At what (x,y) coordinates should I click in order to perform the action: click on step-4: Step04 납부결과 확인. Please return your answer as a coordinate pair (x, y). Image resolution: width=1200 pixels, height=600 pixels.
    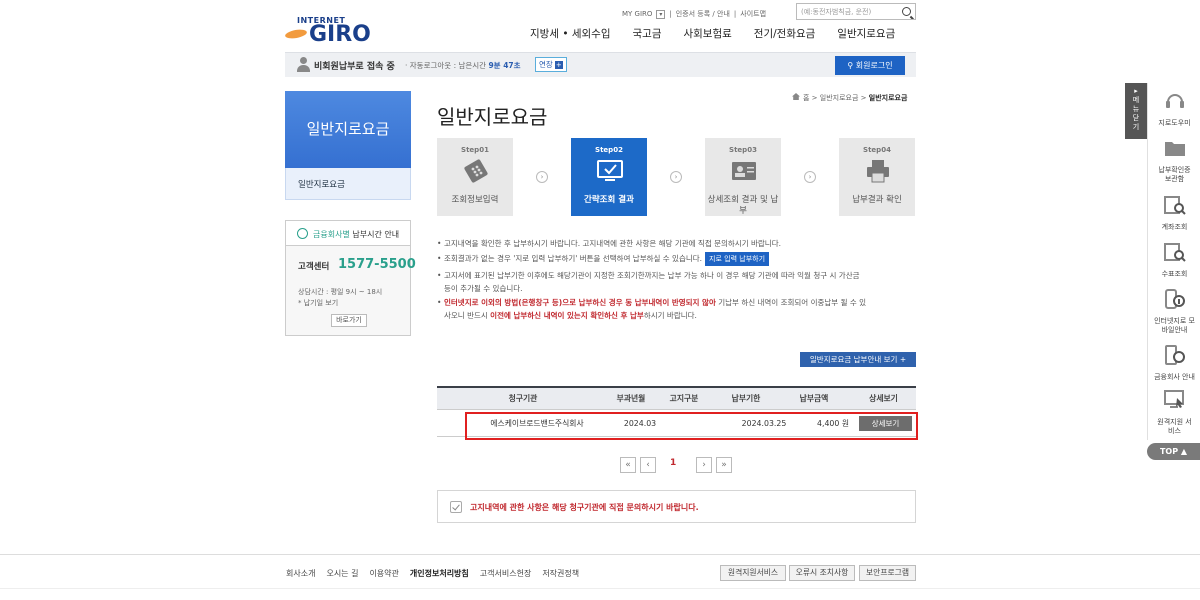
    Looking at the image, I should click on (877, 177).